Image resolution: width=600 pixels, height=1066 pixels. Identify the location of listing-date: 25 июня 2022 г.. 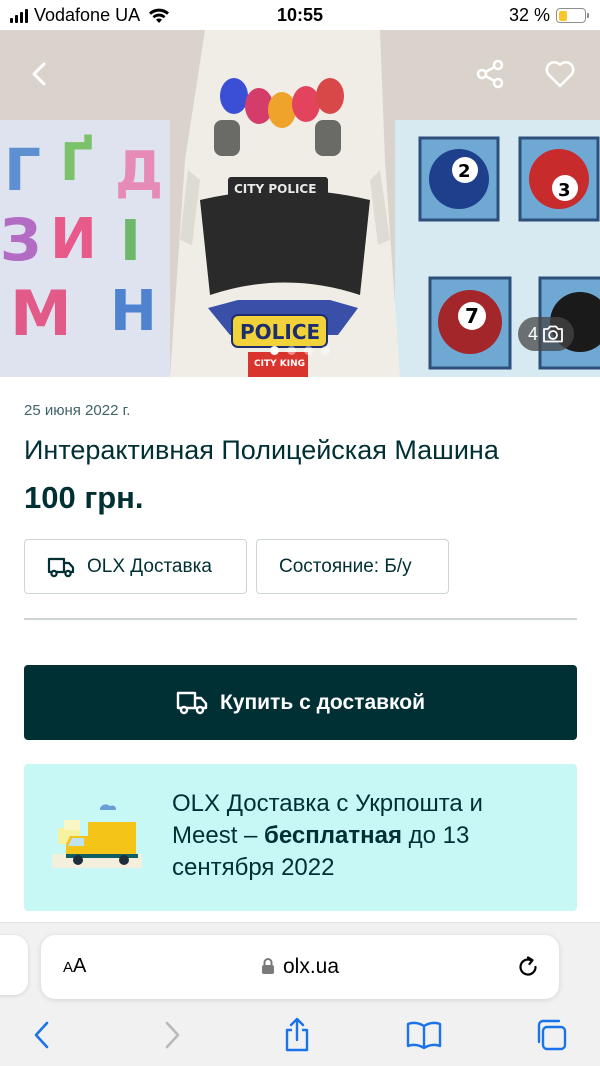
(77, 410).